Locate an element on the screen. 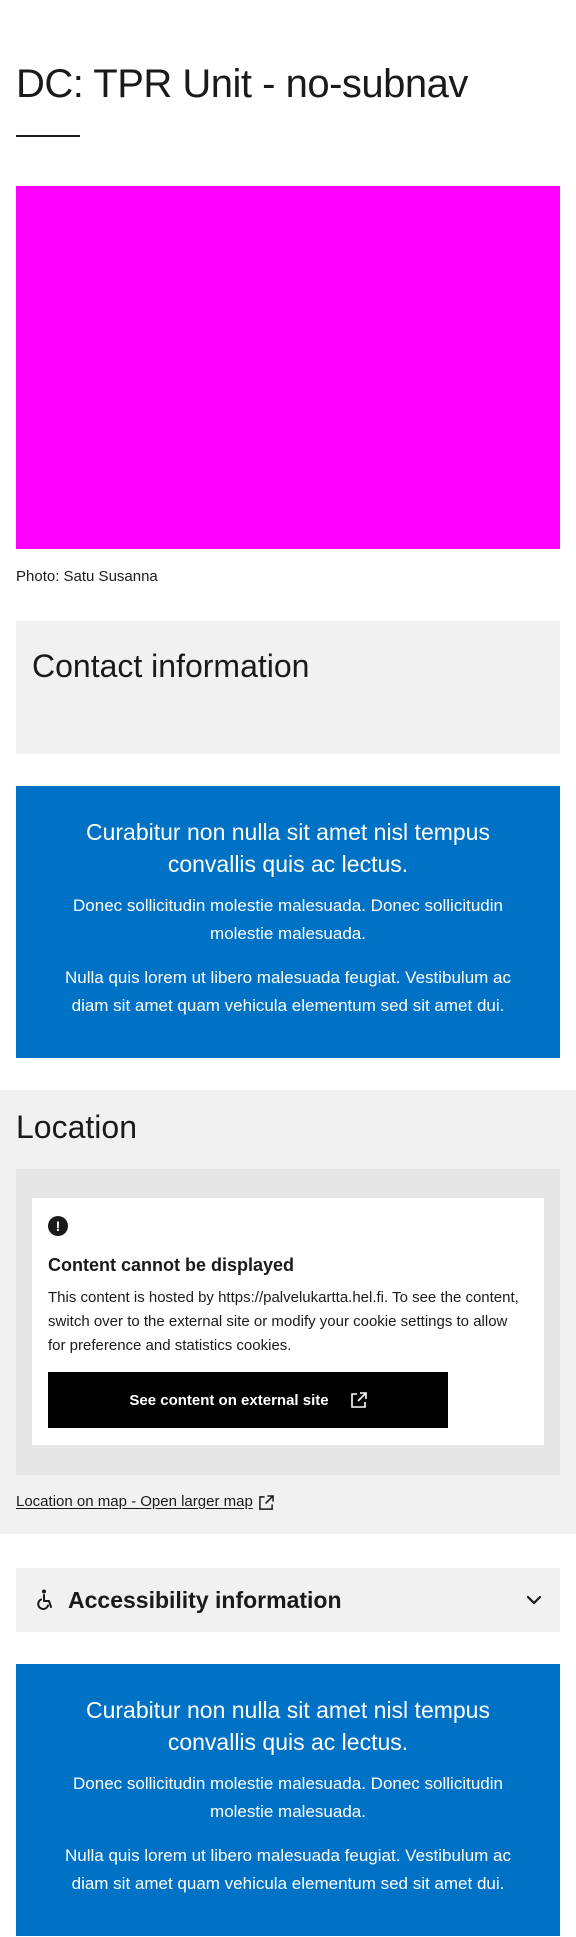  wheelchair-icon is located at coordinates (44, 1599).